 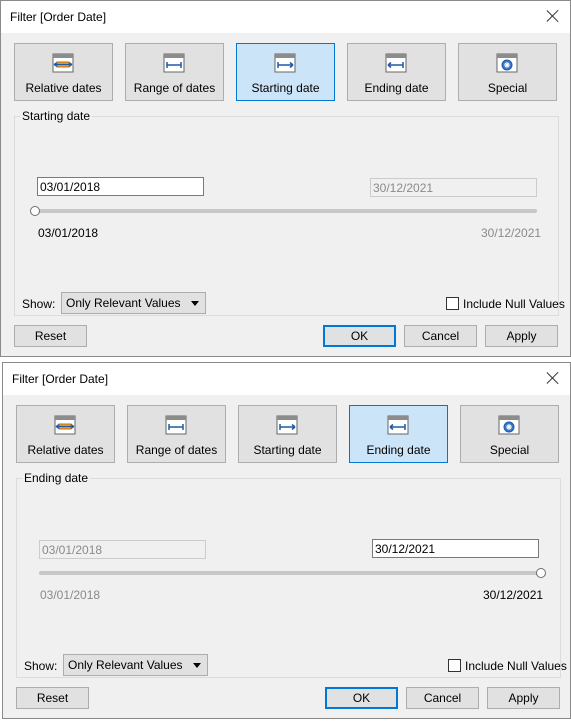 I want to click on start-slider-handle, so click(x=35, y=211).